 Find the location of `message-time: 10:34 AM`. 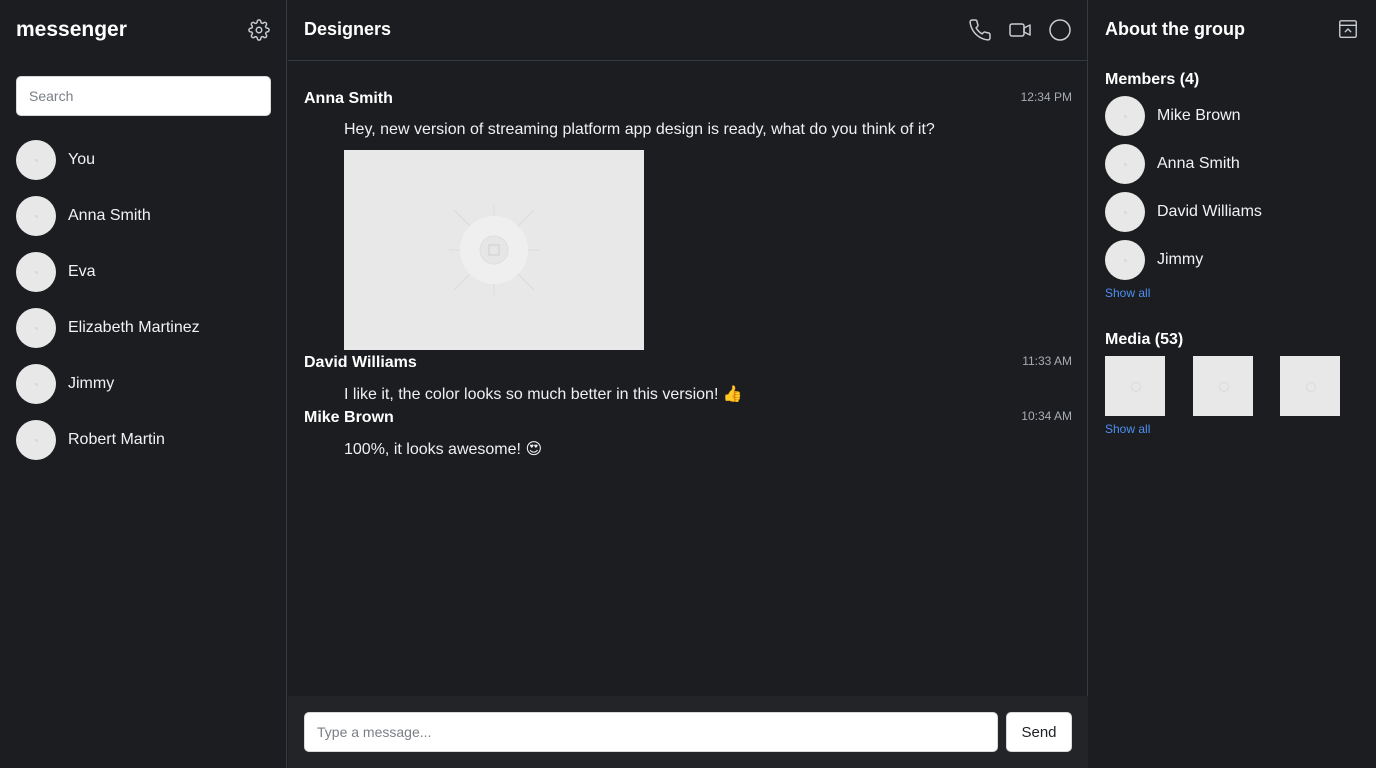

message-time: 10:34 AM is located at coordinates (1046, 416).